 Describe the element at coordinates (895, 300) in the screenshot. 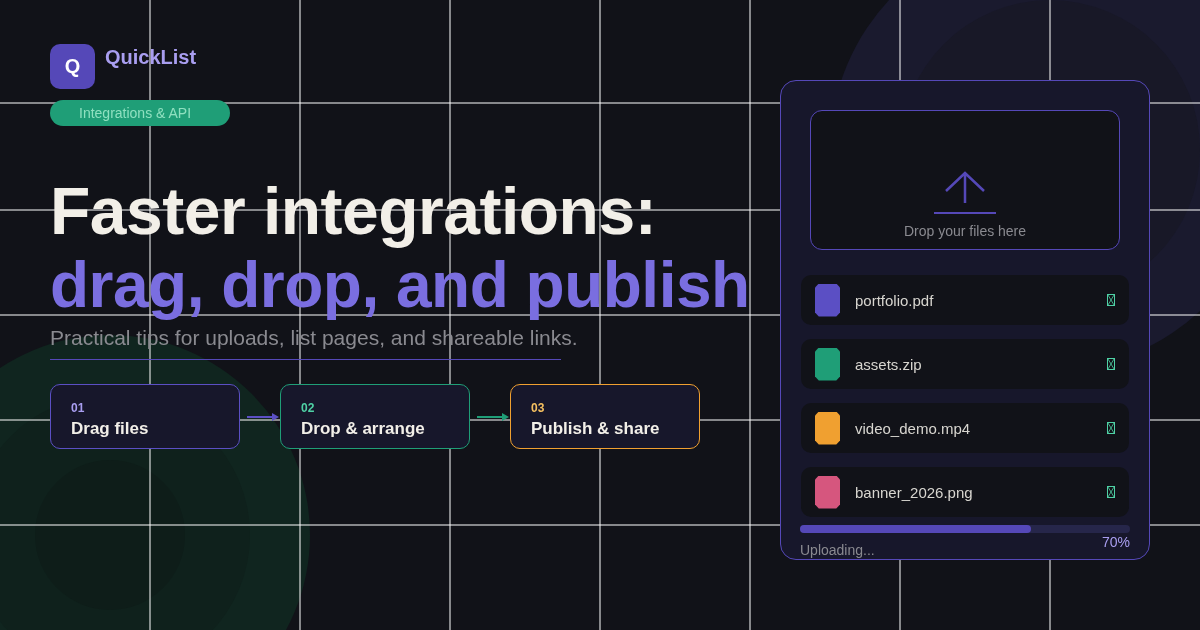

I see `file-name: portfolio.pdf` at that location.